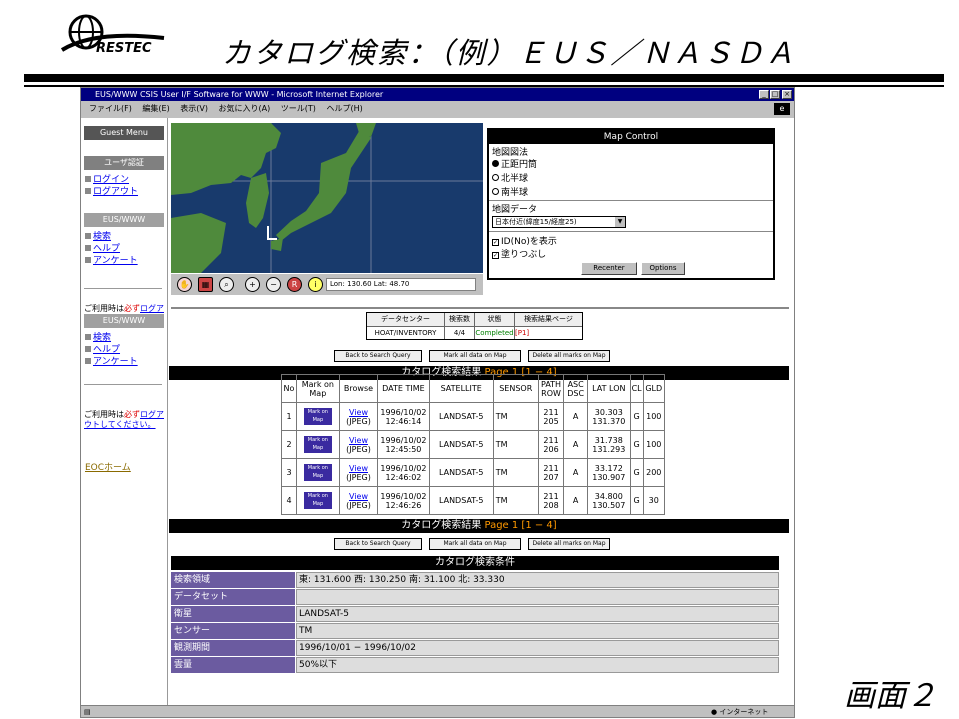  Describe the element at coordinates (480, 308) in the screenshot. I see `results-divider` at that location.